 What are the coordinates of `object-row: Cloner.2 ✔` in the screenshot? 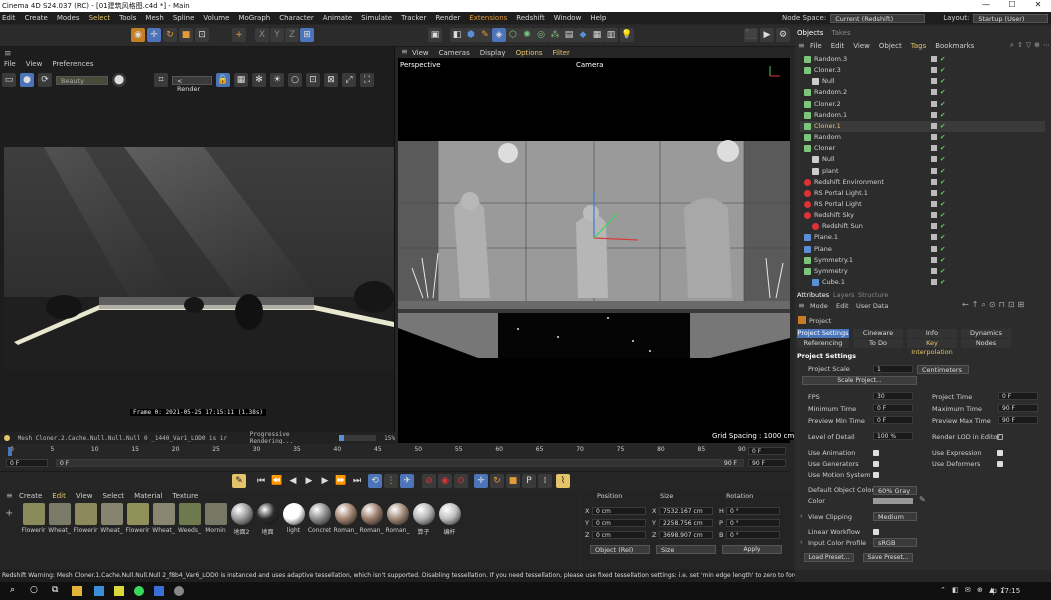 It's located at (922, 104).